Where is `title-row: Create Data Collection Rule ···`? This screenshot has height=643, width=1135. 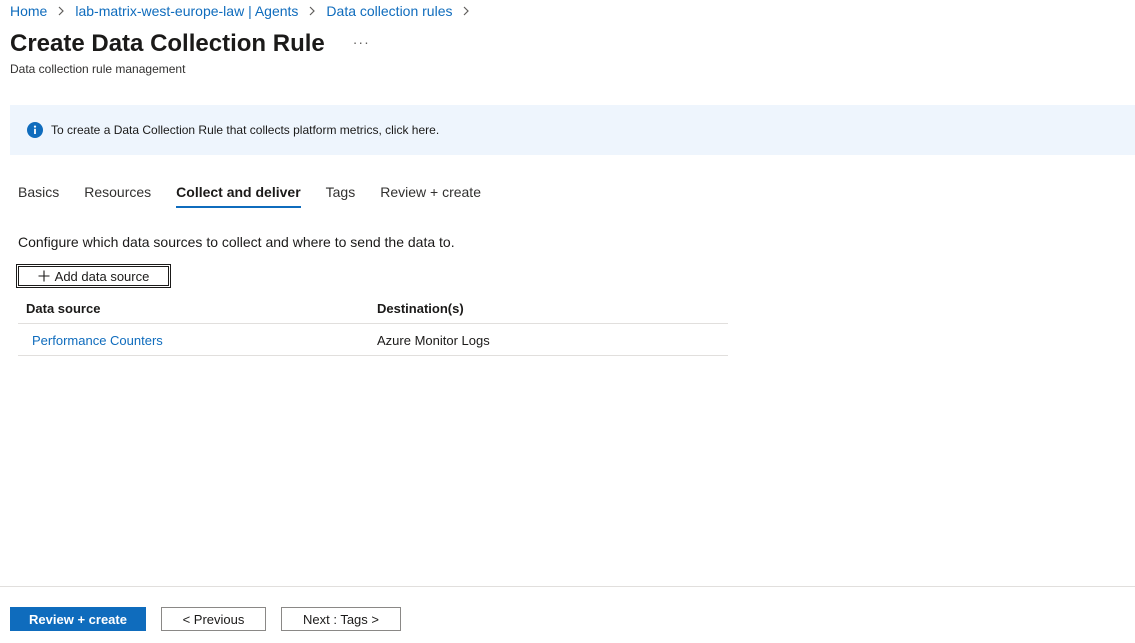 title-row: Create Data Collection Rule ··· is located at coordinates (192, 44).